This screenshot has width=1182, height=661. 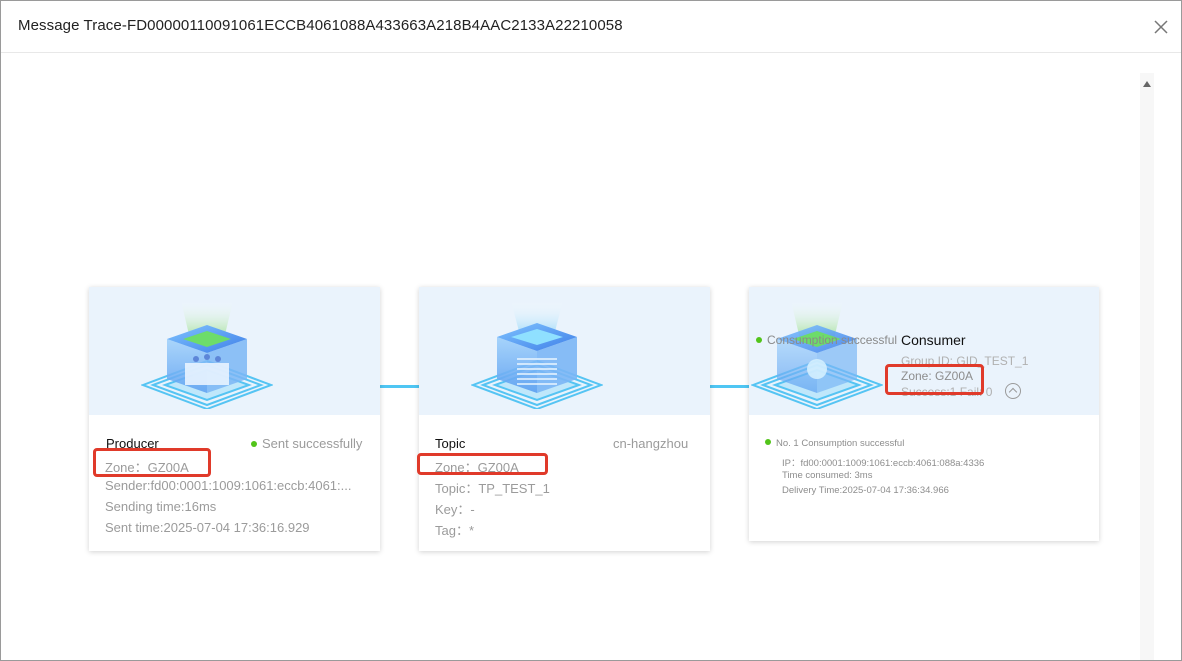 I want to click on scroll-up-arrow-icon, so click(x=1147, y=84).